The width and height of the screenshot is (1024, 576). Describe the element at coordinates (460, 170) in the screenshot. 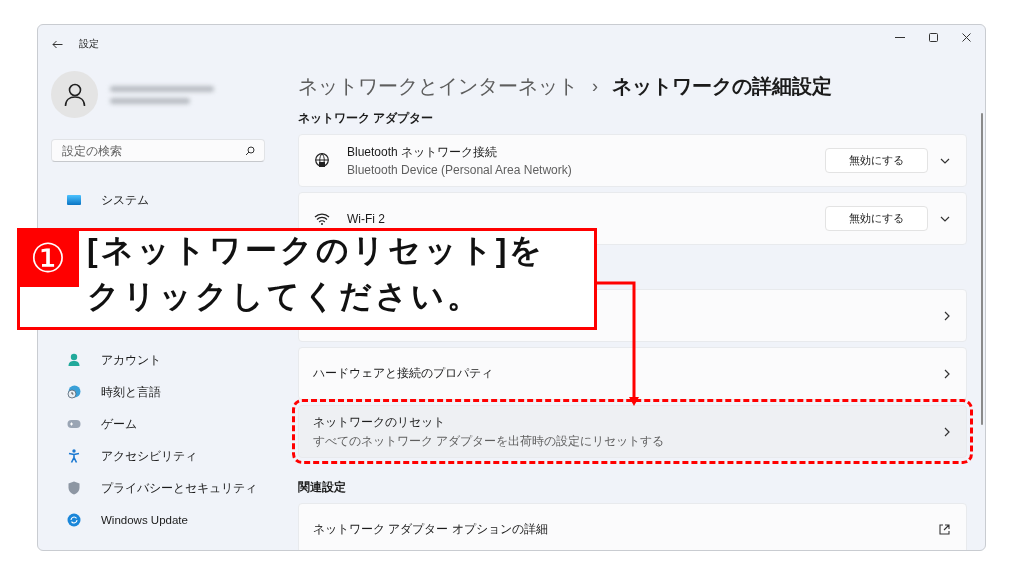

I see `setting-description: Bluetooth Device (Personal Area Network)` at that location.